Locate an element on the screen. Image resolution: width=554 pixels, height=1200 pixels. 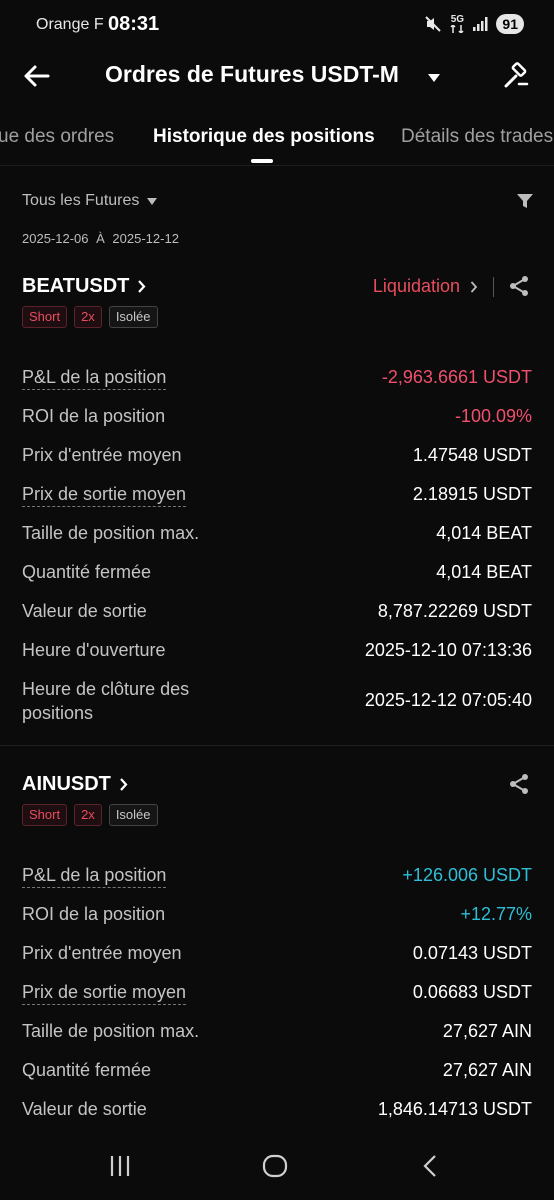
position-symbol-link: BEATUSDT is located at coordinates (84, 286).